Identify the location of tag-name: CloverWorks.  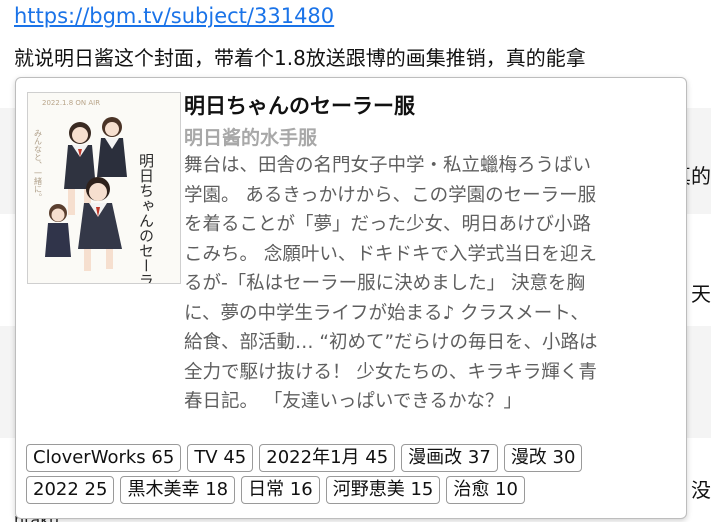
(89, 457).